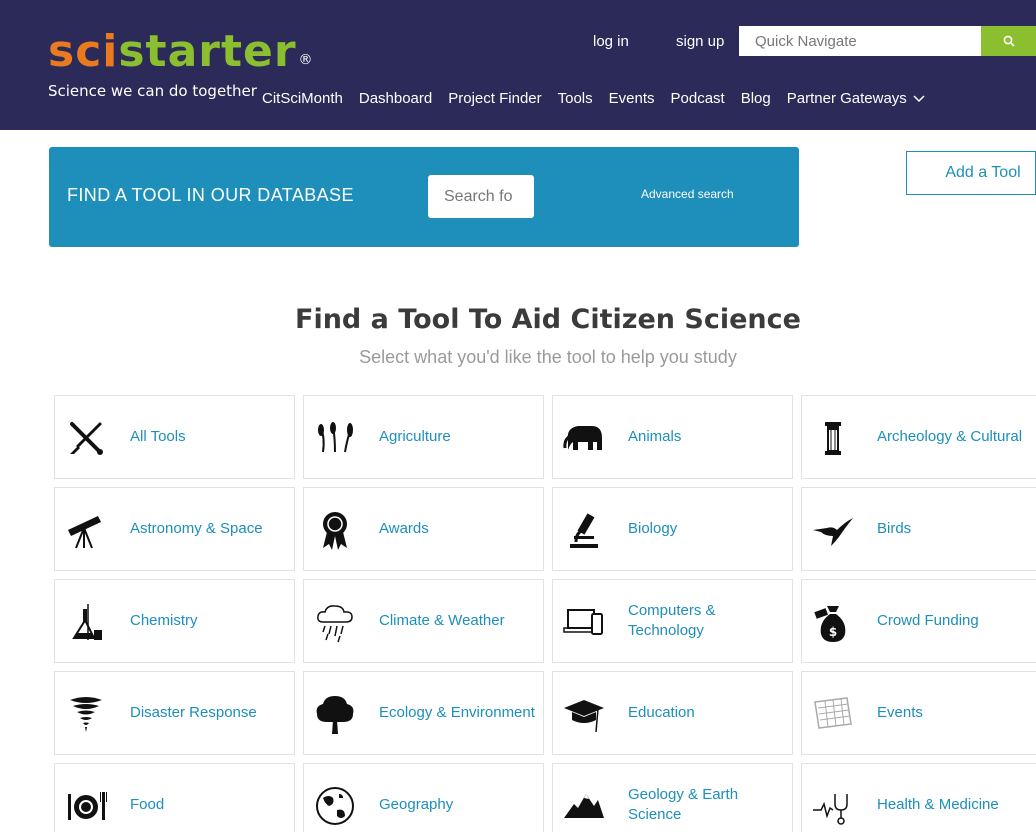 This screenshot has width=1036, height=832. What do you see at coordinates (404, 528) in the screenshot?
I see `category-label: Awards` at bounding box center [404, 528].